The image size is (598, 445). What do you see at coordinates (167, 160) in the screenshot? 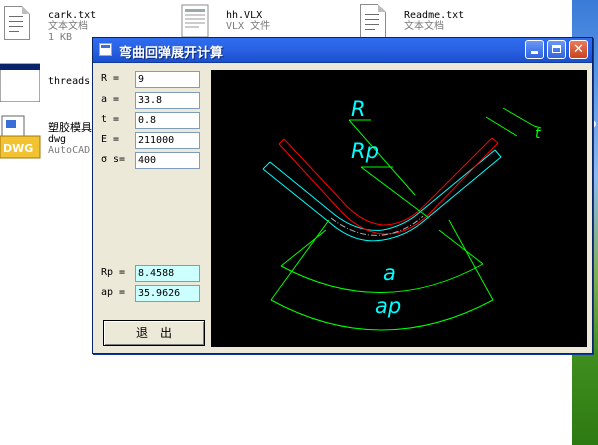
I see `input-sigma-s: 400` at bounding box center [167, 160].